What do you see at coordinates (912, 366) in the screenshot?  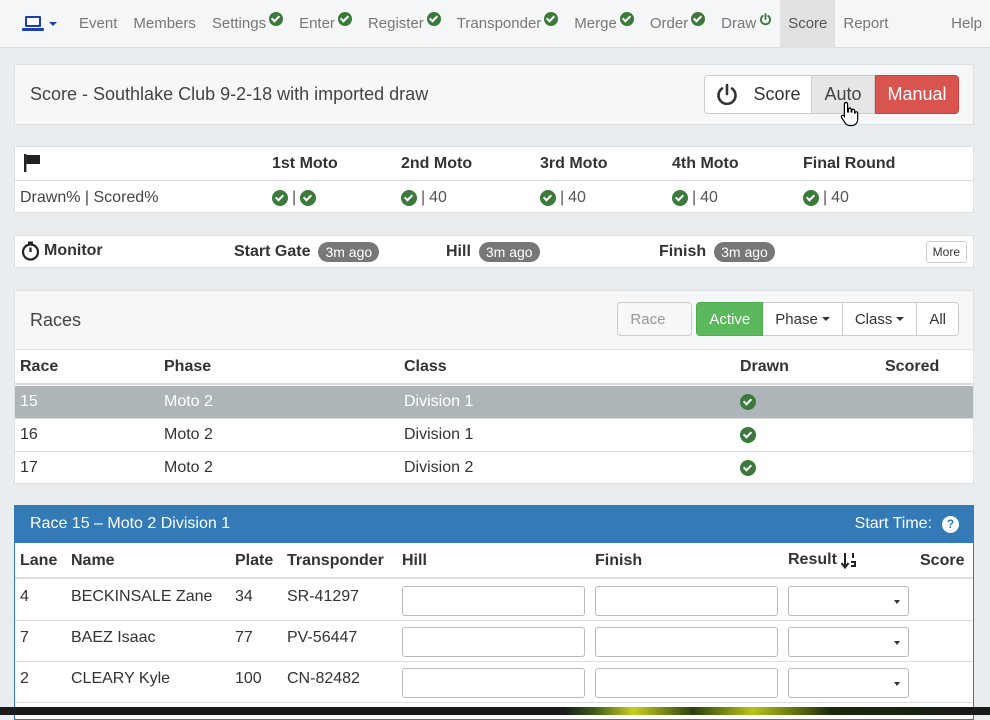 I see `col-scored: Scored` at bounding box center [912, 366].